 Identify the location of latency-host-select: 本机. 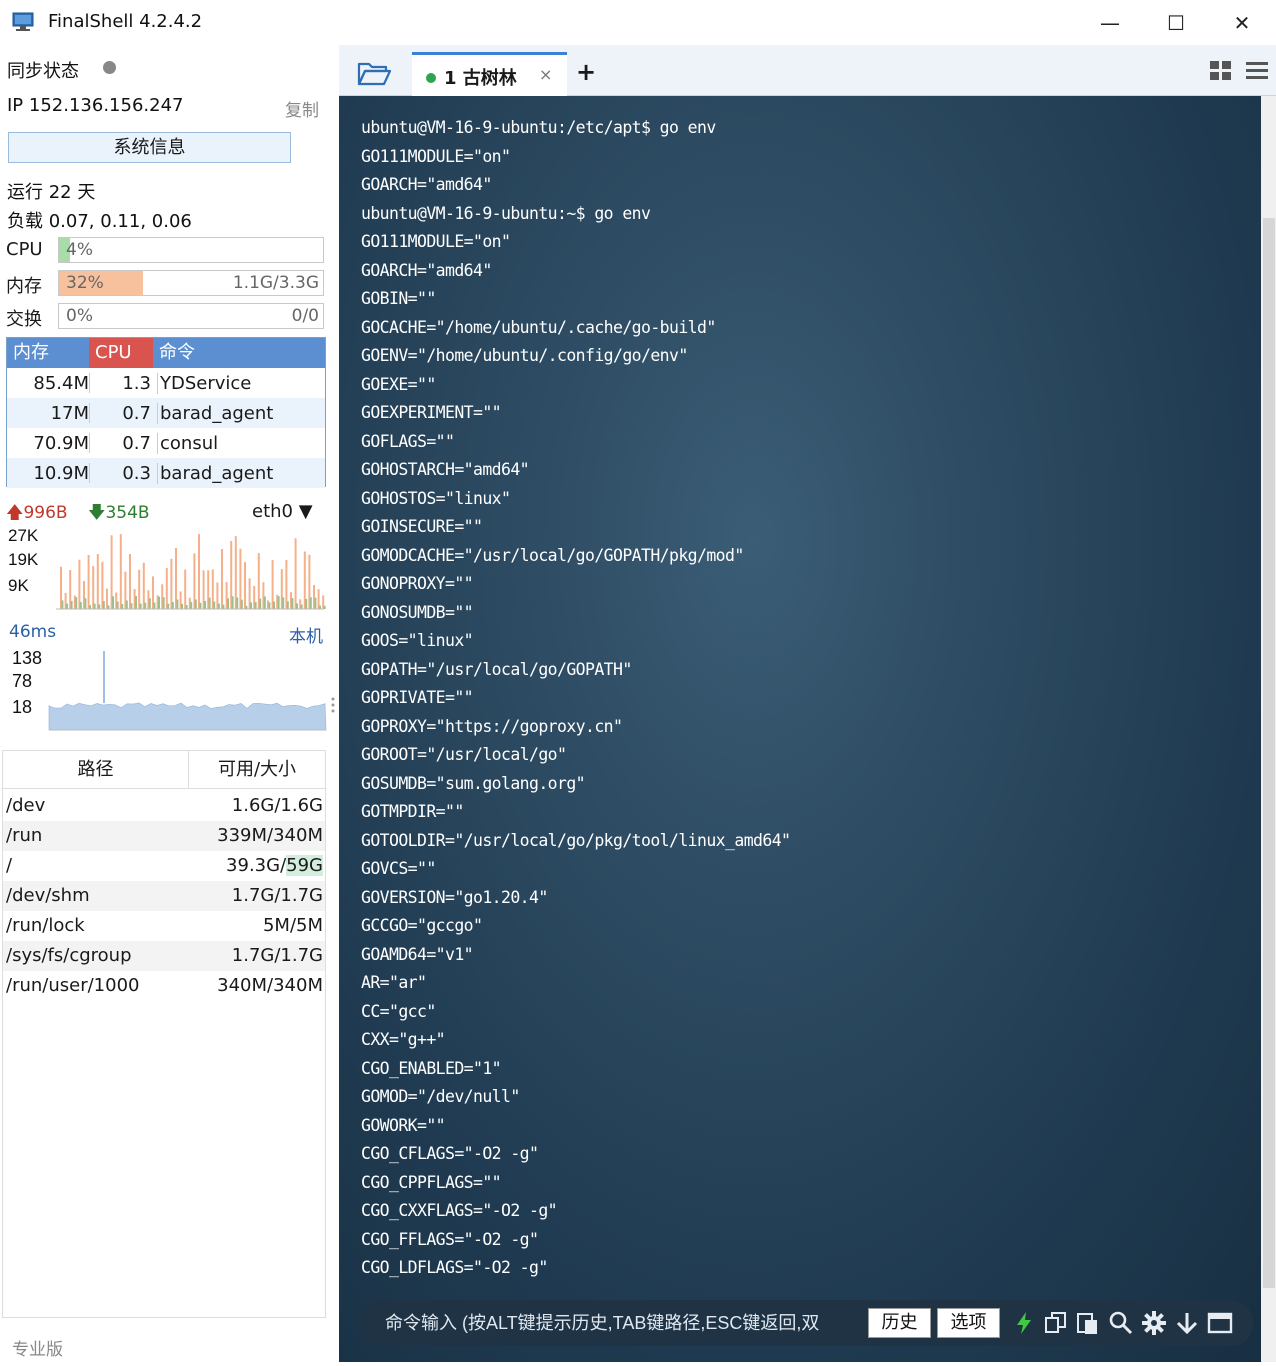
(306, 634).